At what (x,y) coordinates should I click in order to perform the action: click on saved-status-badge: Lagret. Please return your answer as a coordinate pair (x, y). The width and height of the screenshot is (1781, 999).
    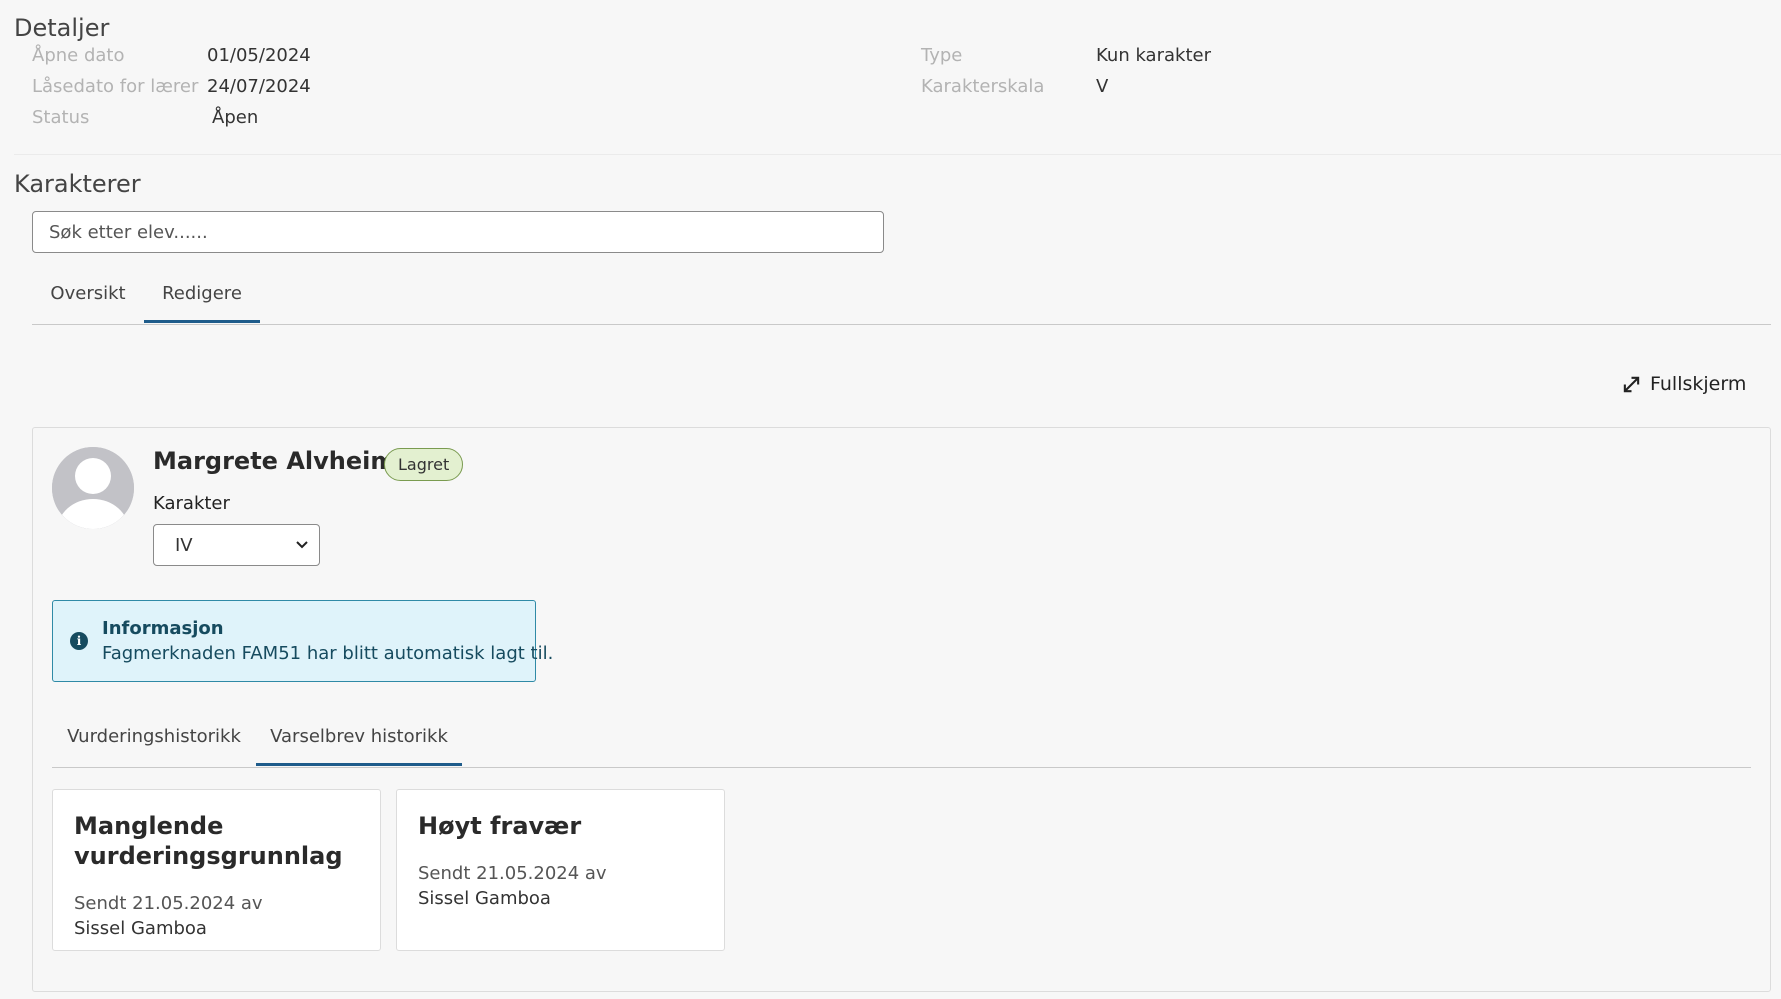
    Looking at the image, I should click on (424, 464).